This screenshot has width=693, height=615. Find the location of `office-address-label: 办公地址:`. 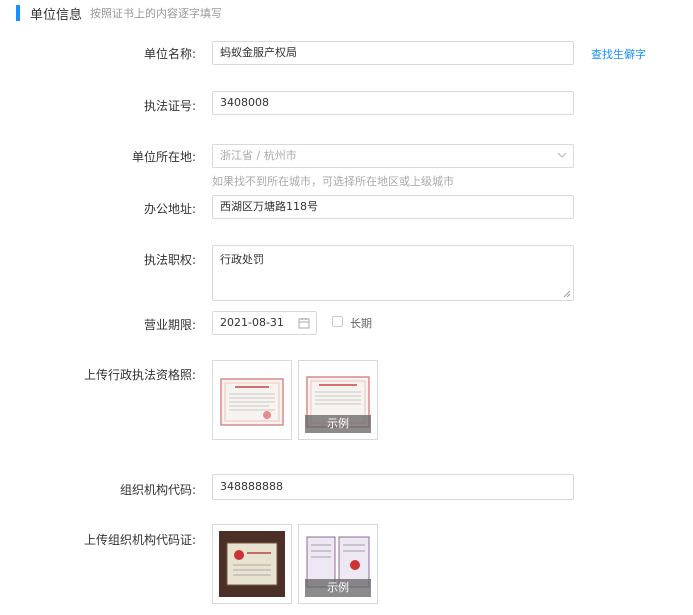

office-address-label: 办公地址: is located at coordinates (169, 209).